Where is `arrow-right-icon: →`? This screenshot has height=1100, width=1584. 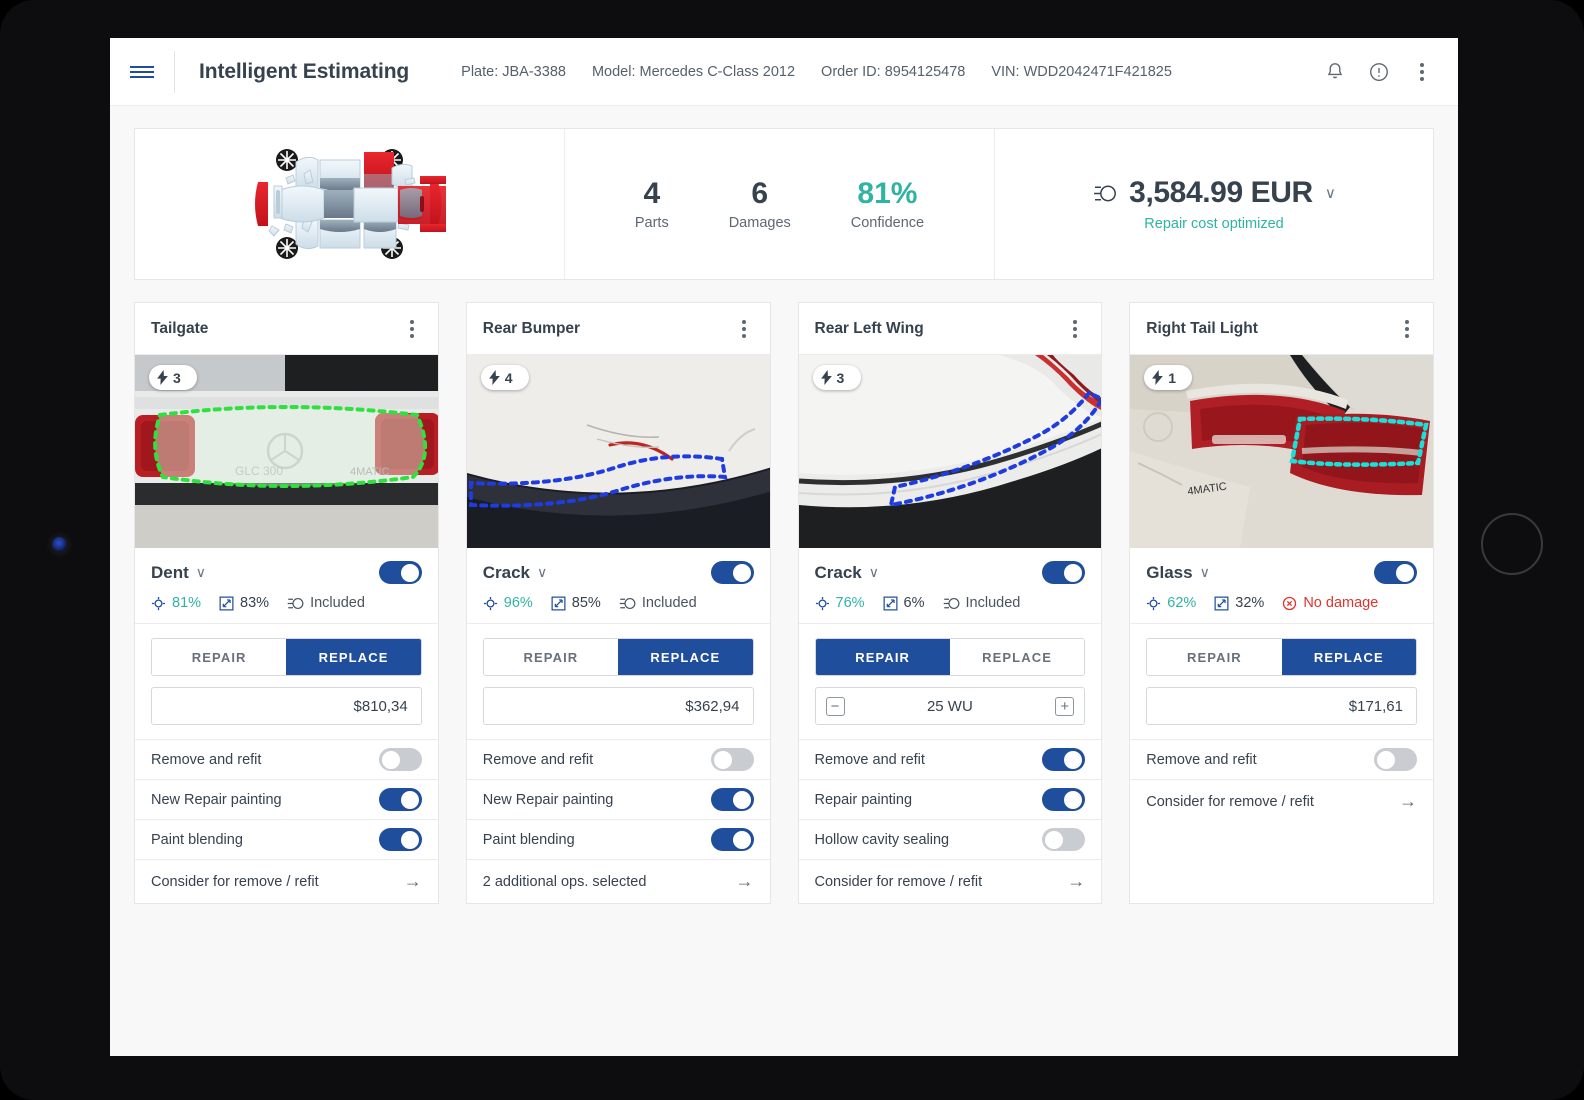
arrow-right-icon: → is located at coordinates (412, 881).